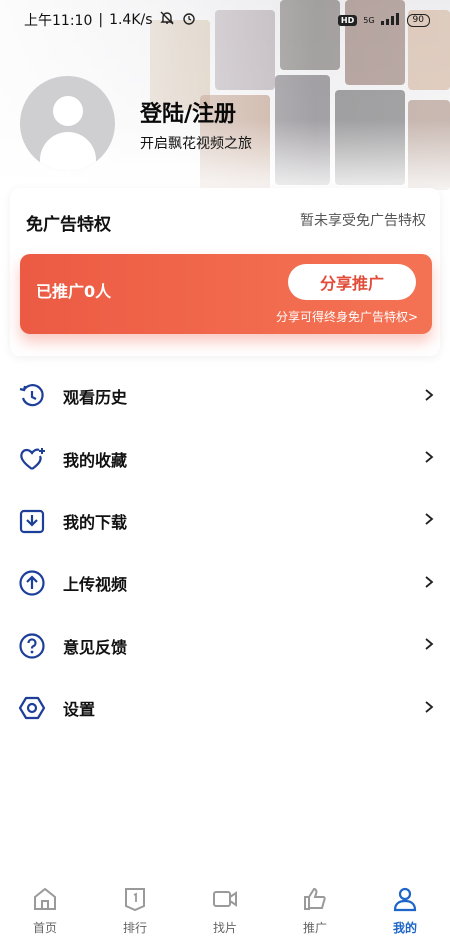 The height and width of the screenshot is (941, 450). Describe the element at coordinates (32, 646) in the screenshot. I see `feedback-icon` at that location.